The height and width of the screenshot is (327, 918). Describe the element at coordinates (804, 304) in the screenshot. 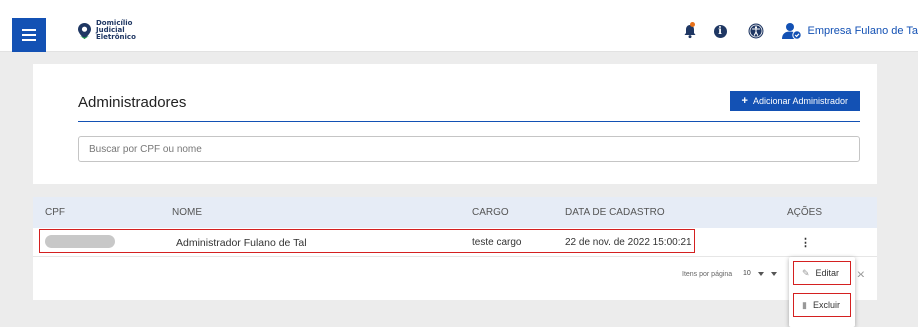

I see `trash-icon: ▮` at that location.